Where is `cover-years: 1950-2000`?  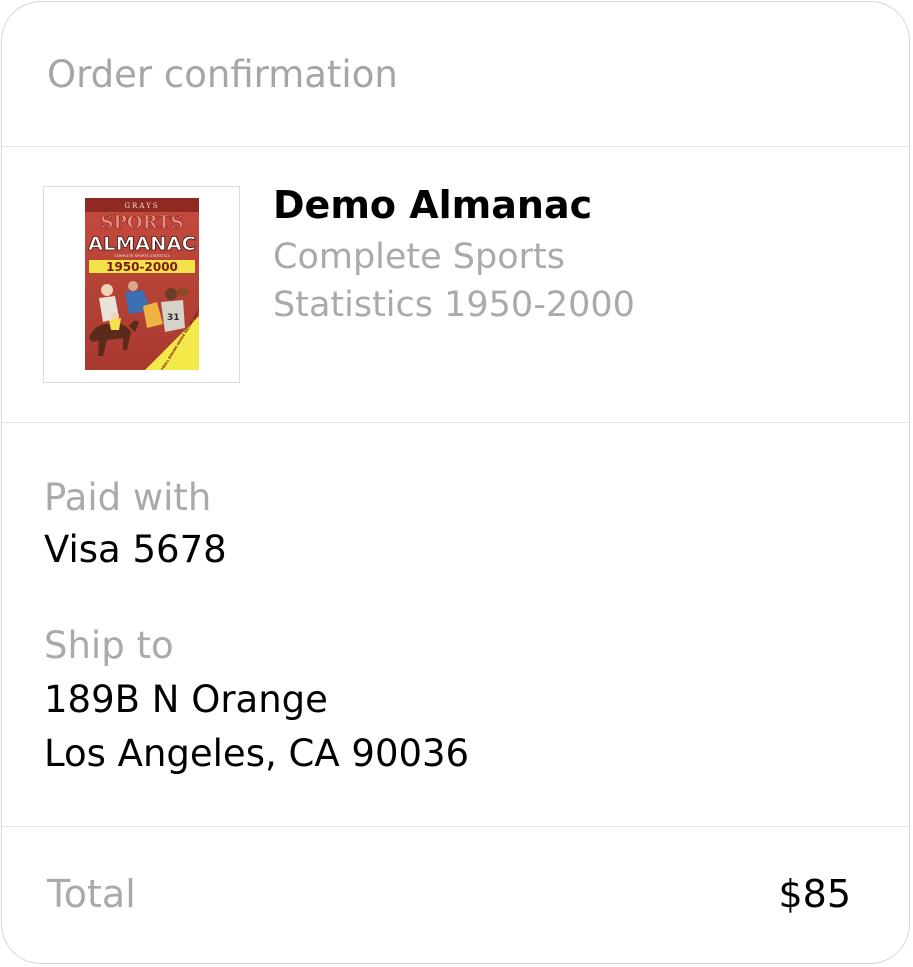
cover-years: 1950-2000 is located at coordinates (142, 267).